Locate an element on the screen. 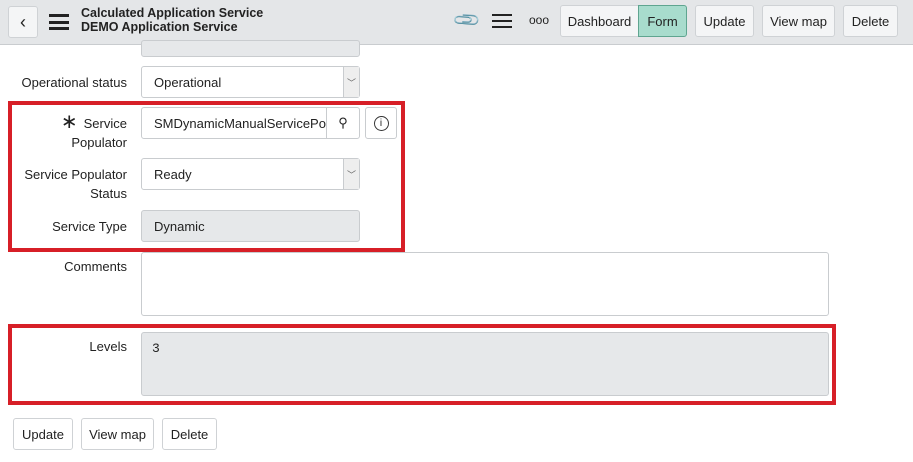 The height and width of the screenshot is (462, 913). comments-textarea is located at coordinates (485, 284).